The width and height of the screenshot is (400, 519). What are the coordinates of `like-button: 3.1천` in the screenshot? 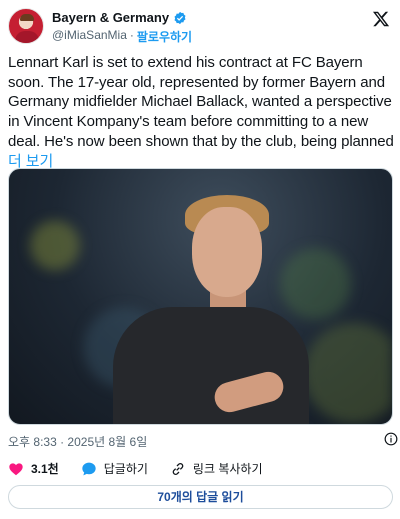 It's located at (33, 468).